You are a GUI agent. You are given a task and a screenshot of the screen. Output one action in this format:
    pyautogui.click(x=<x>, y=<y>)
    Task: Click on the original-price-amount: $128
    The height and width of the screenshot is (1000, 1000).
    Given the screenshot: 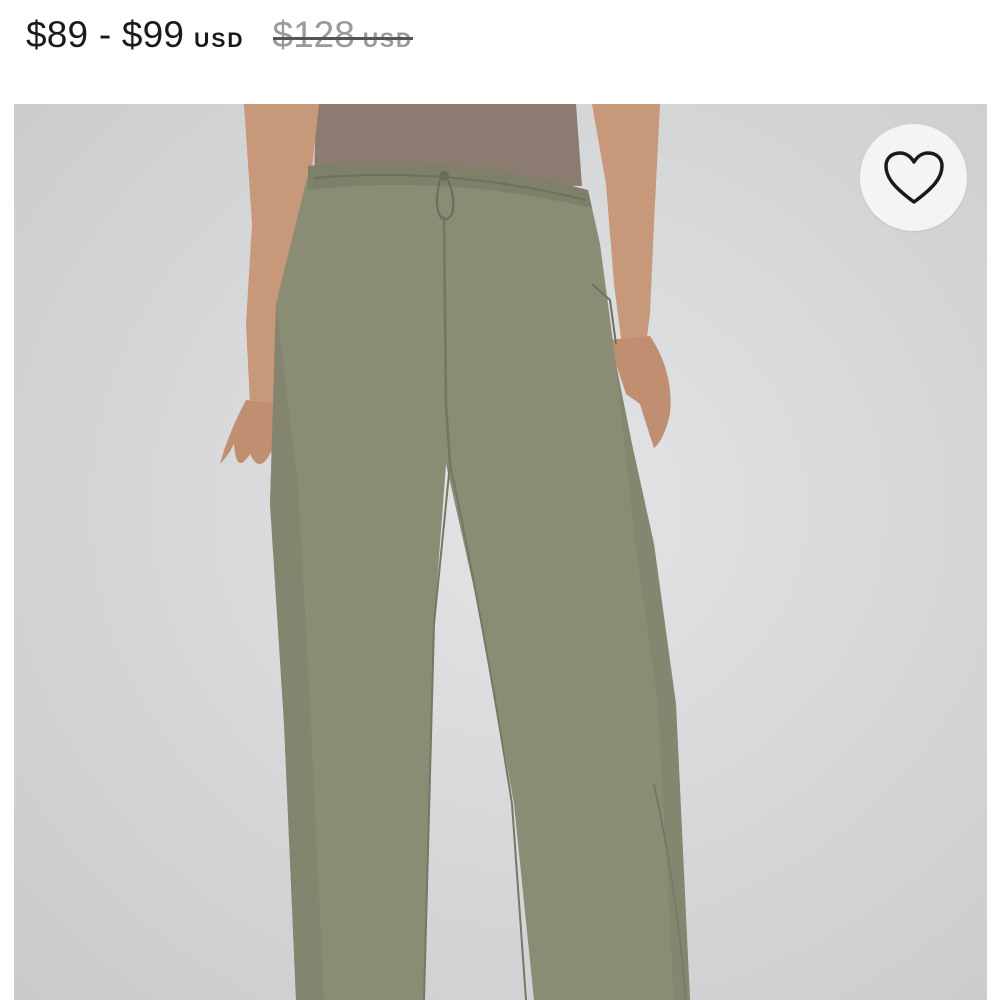 What is the action you would take?
    pyautogui.click(x=313, y=34)
    